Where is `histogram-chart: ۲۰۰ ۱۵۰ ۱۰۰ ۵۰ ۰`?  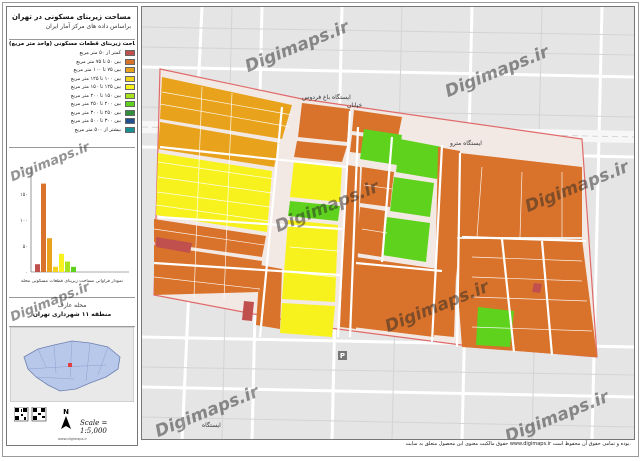 histogram-chart: ۲۰۰ ۱۵۰ ۱۰۰ ۵۰ ۰ is located at coordinates (72, 222).